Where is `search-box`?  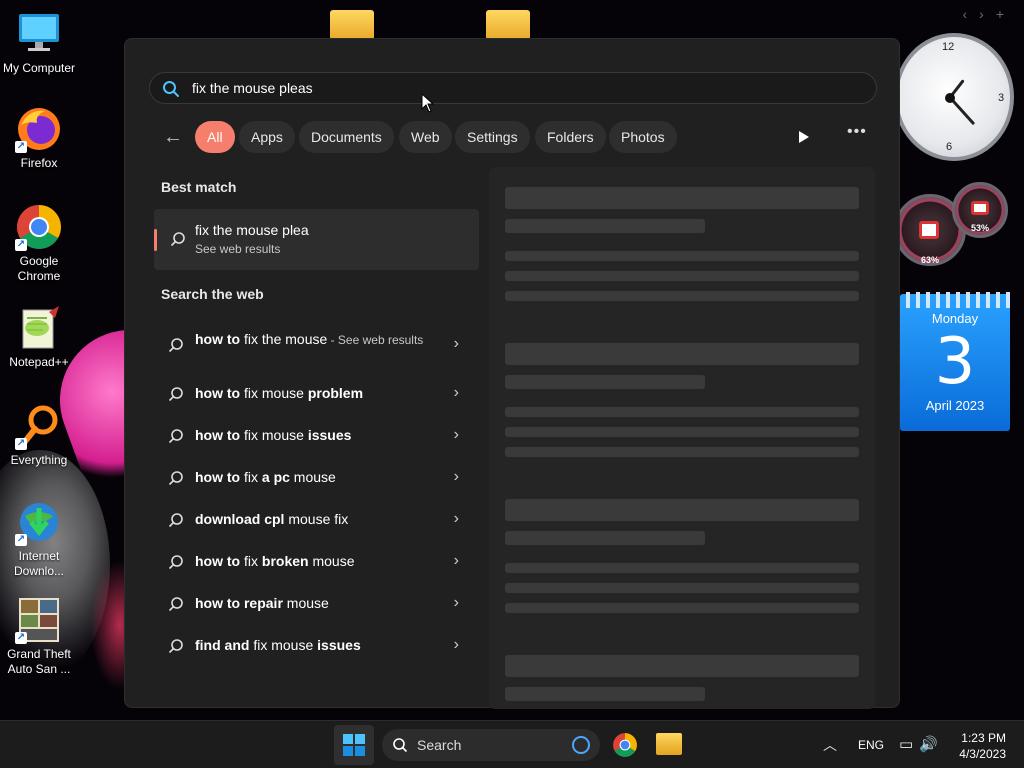 search-box is located at coordinates (513, 88).